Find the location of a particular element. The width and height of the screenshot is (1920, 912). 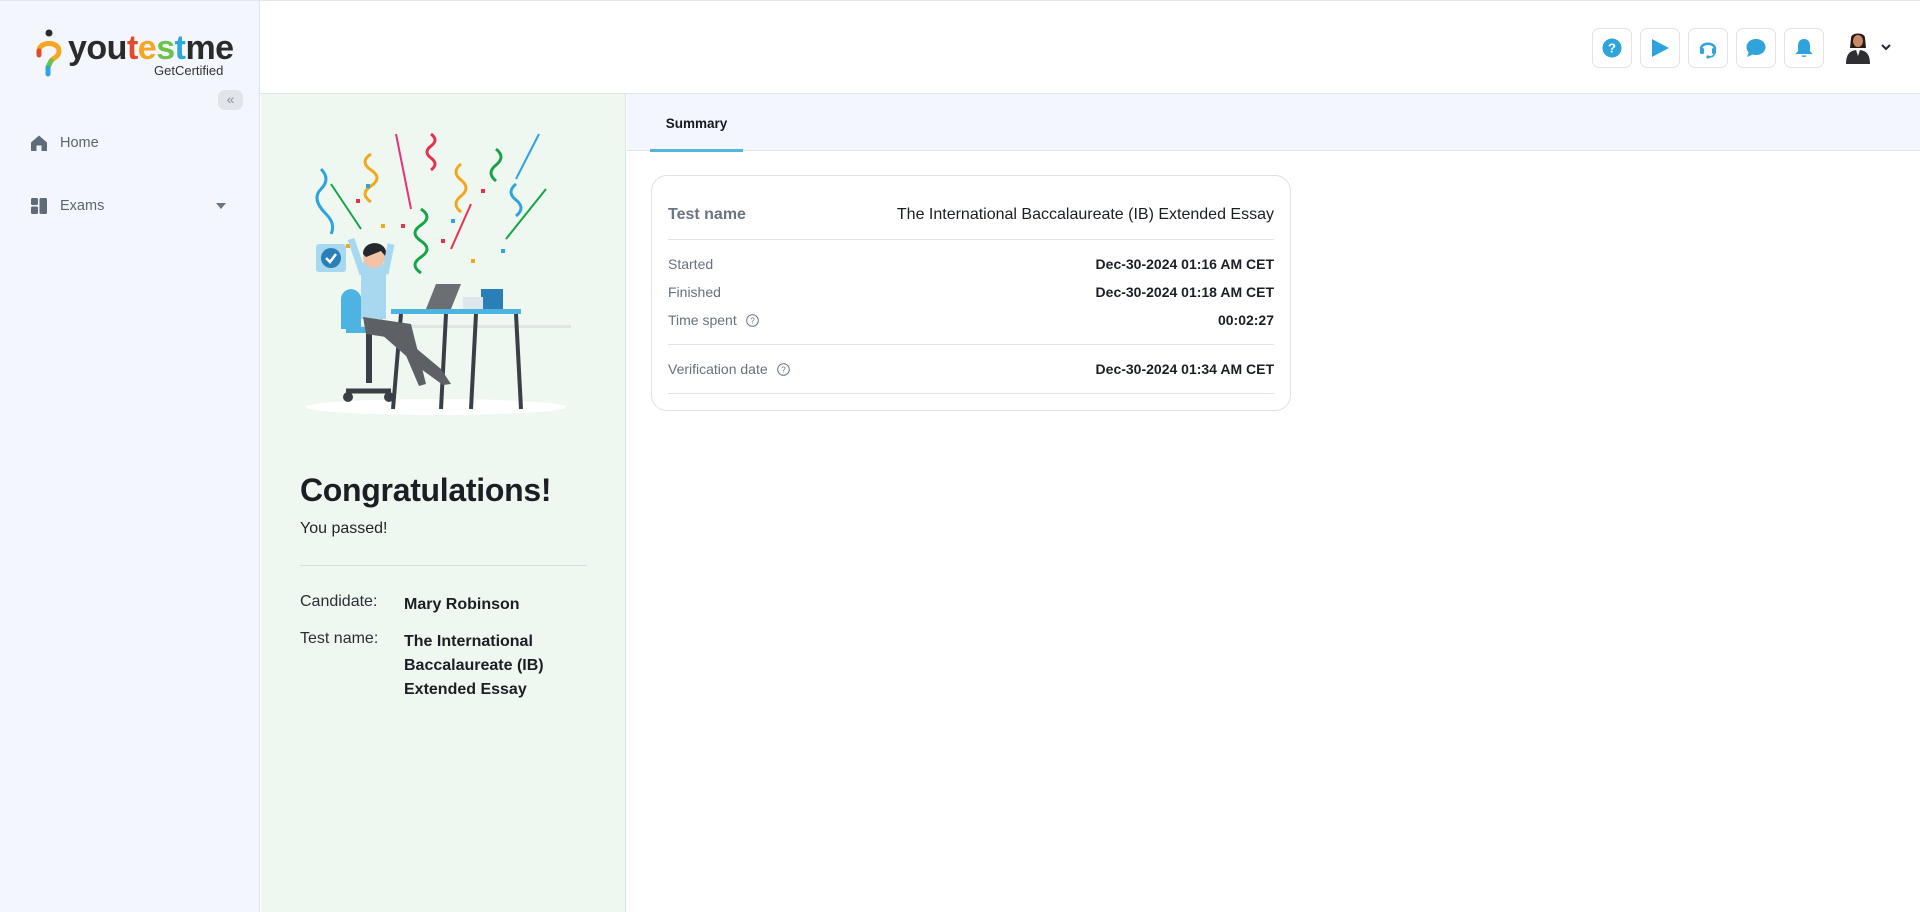

home-icon is located at coordinates (39, 143).